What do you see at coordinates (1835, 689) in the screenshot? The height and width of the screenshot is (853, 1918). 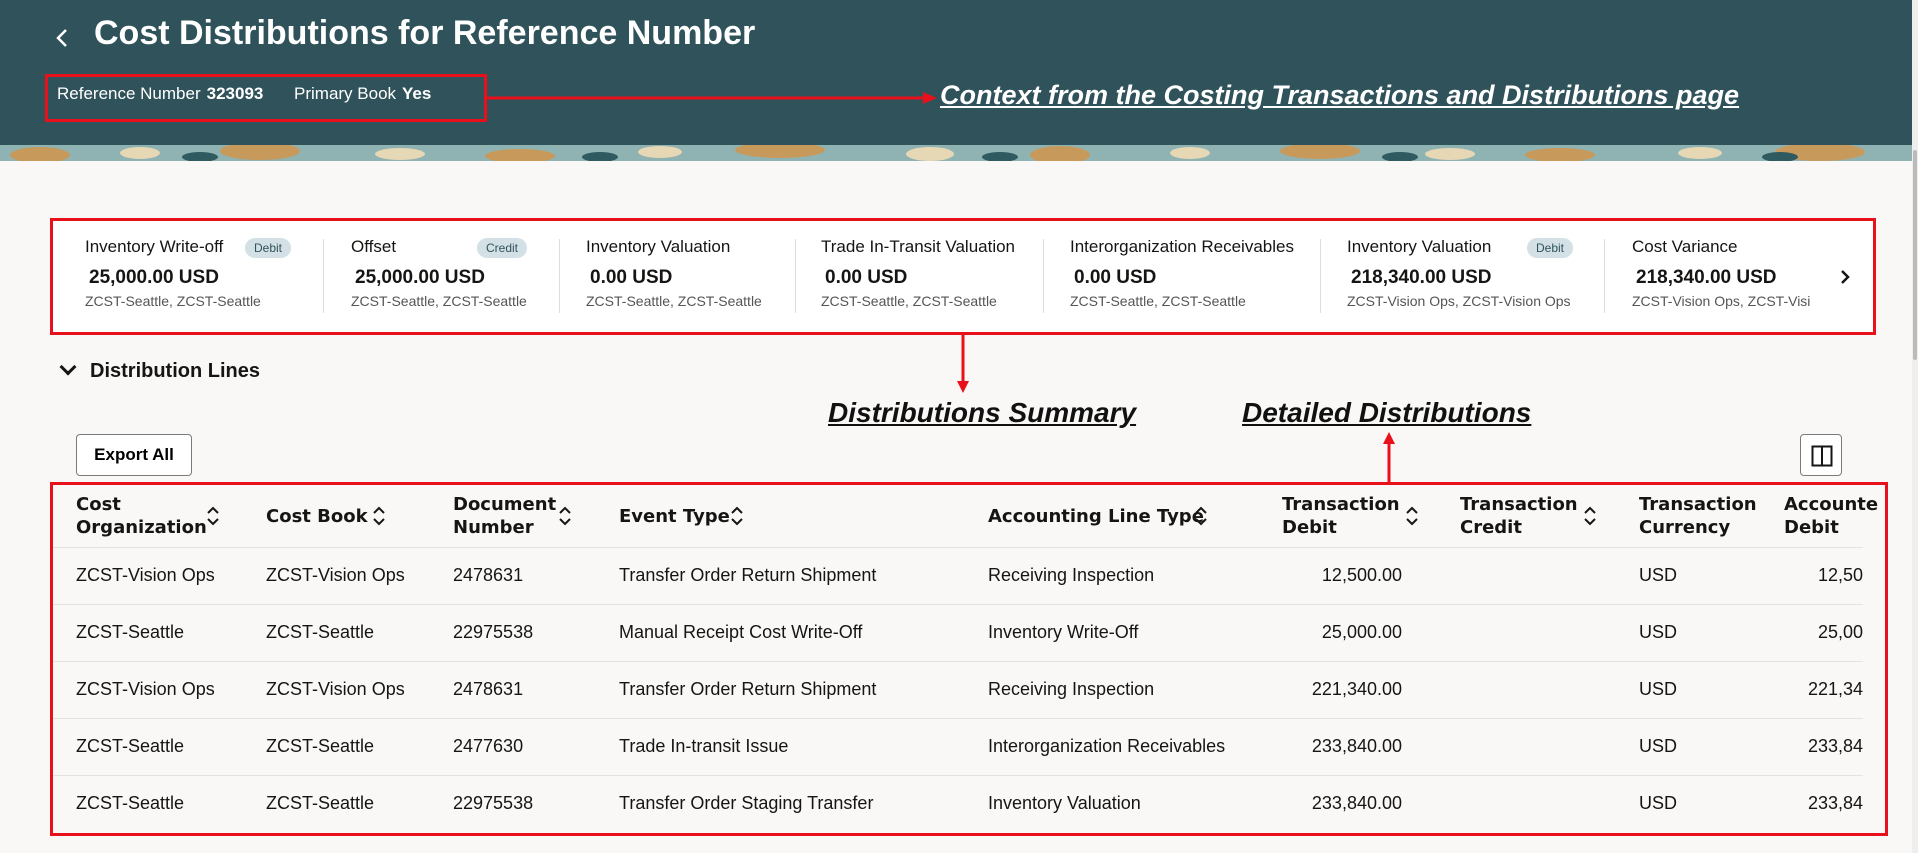 I see `cell-accounted-debit: 221,34` at bounding box center [1835, 689].